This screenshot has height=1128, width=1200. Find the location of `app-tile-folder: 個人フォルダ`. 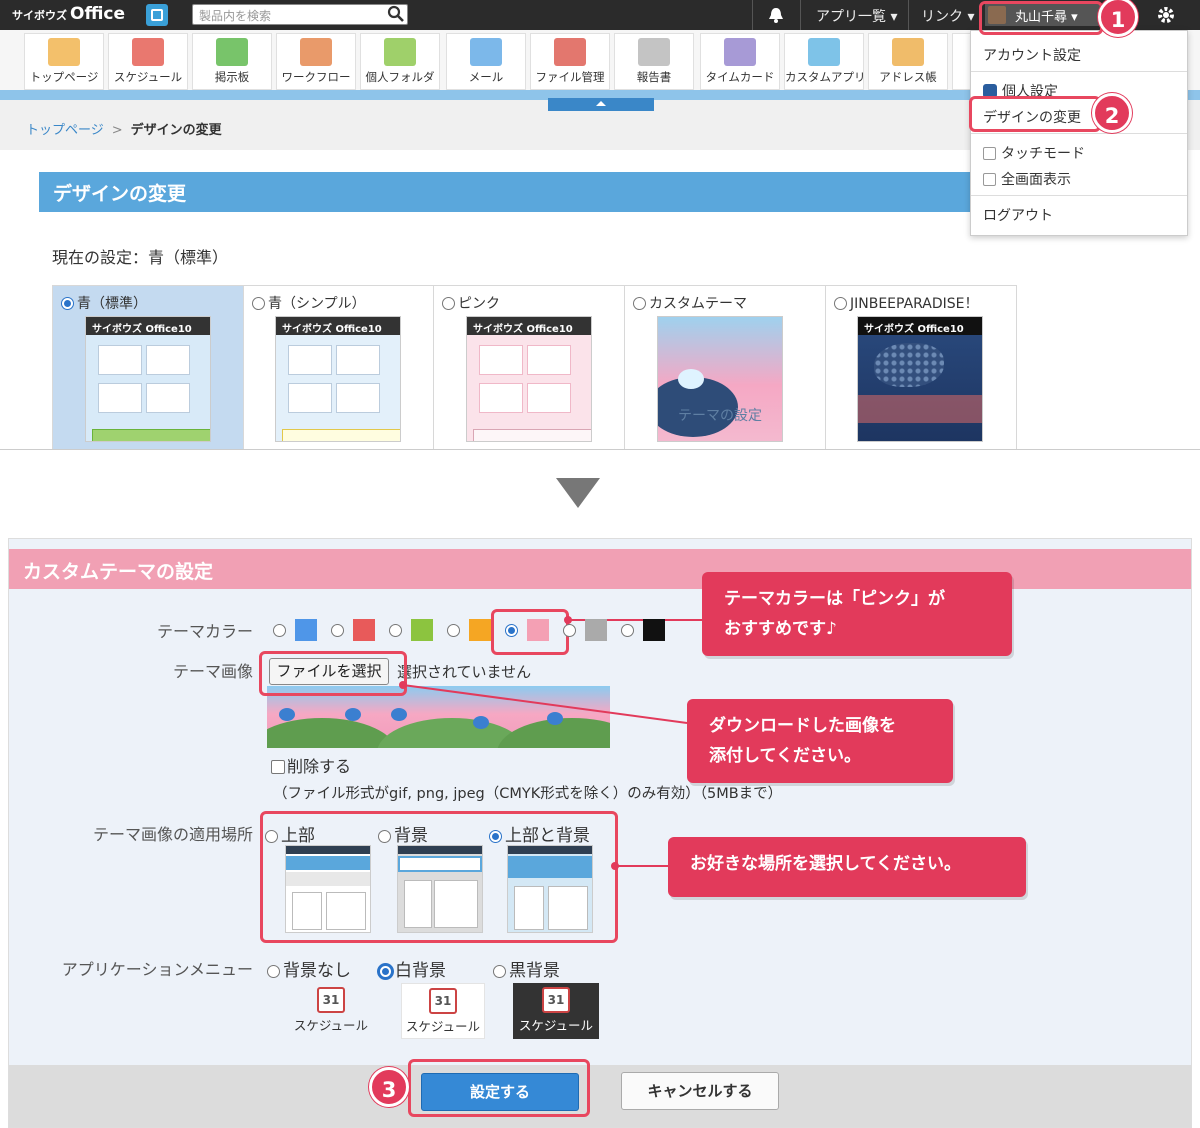

app-tile-folder: 個人フォルダ is located at coordinates (400, 61).